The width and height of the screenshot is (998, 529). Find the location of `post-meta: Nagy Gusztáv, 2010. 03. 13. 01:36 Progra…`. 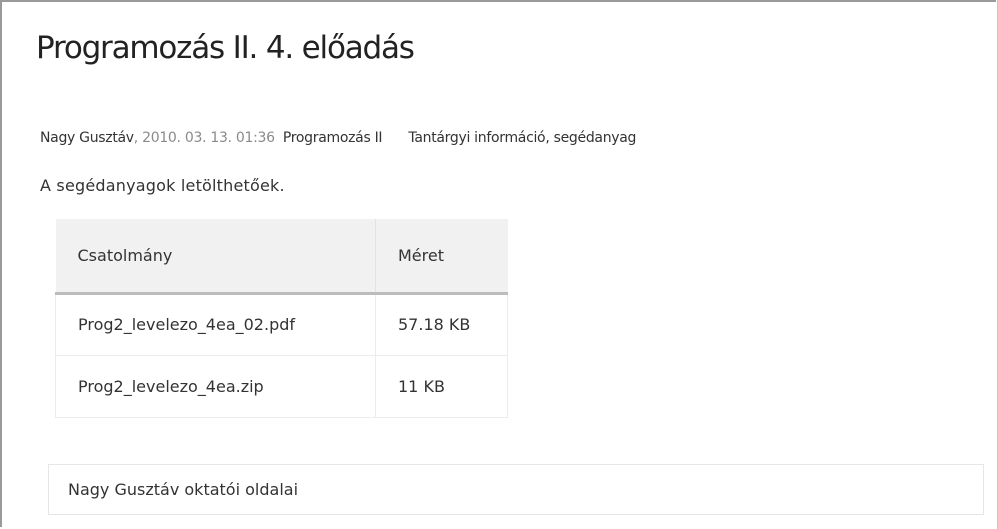

post-meta: Nagy Gusztáv, 2010. 03. 13. 01:36 Progra… is located at coordinates (338, 138).